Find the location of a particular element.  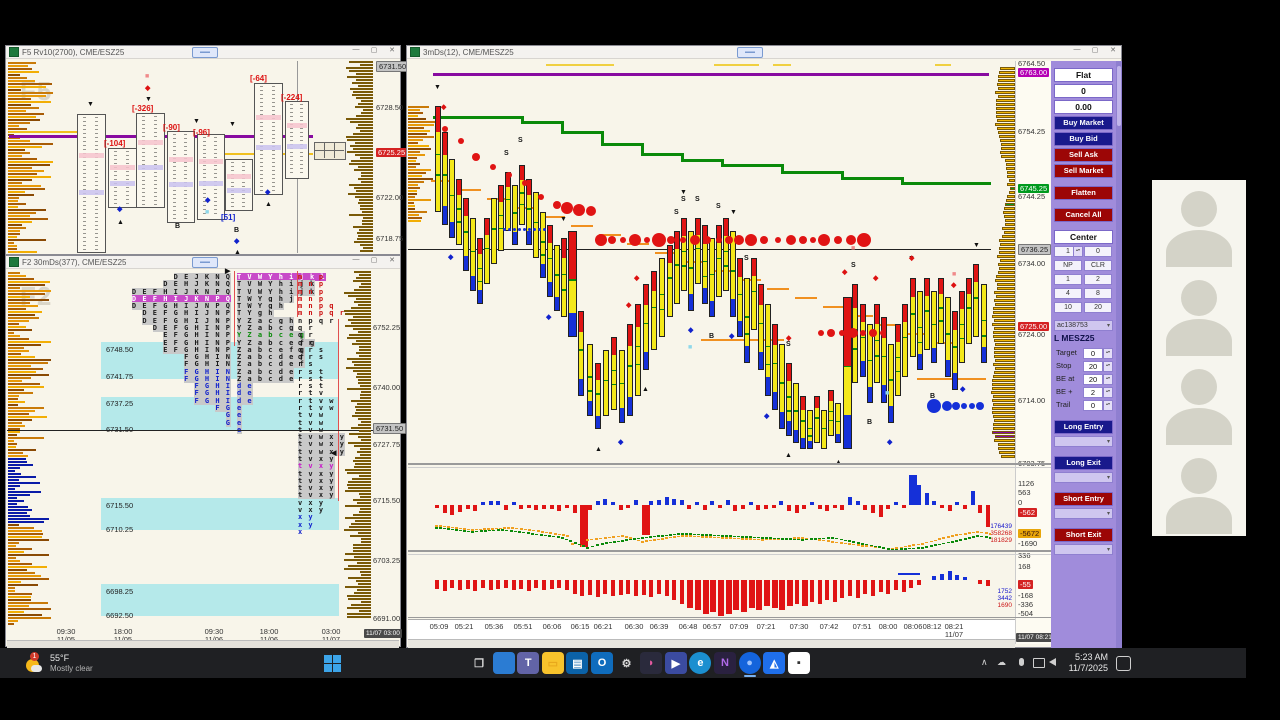

long-exit-button: Long Exit is located at coordinates (1083, 463).